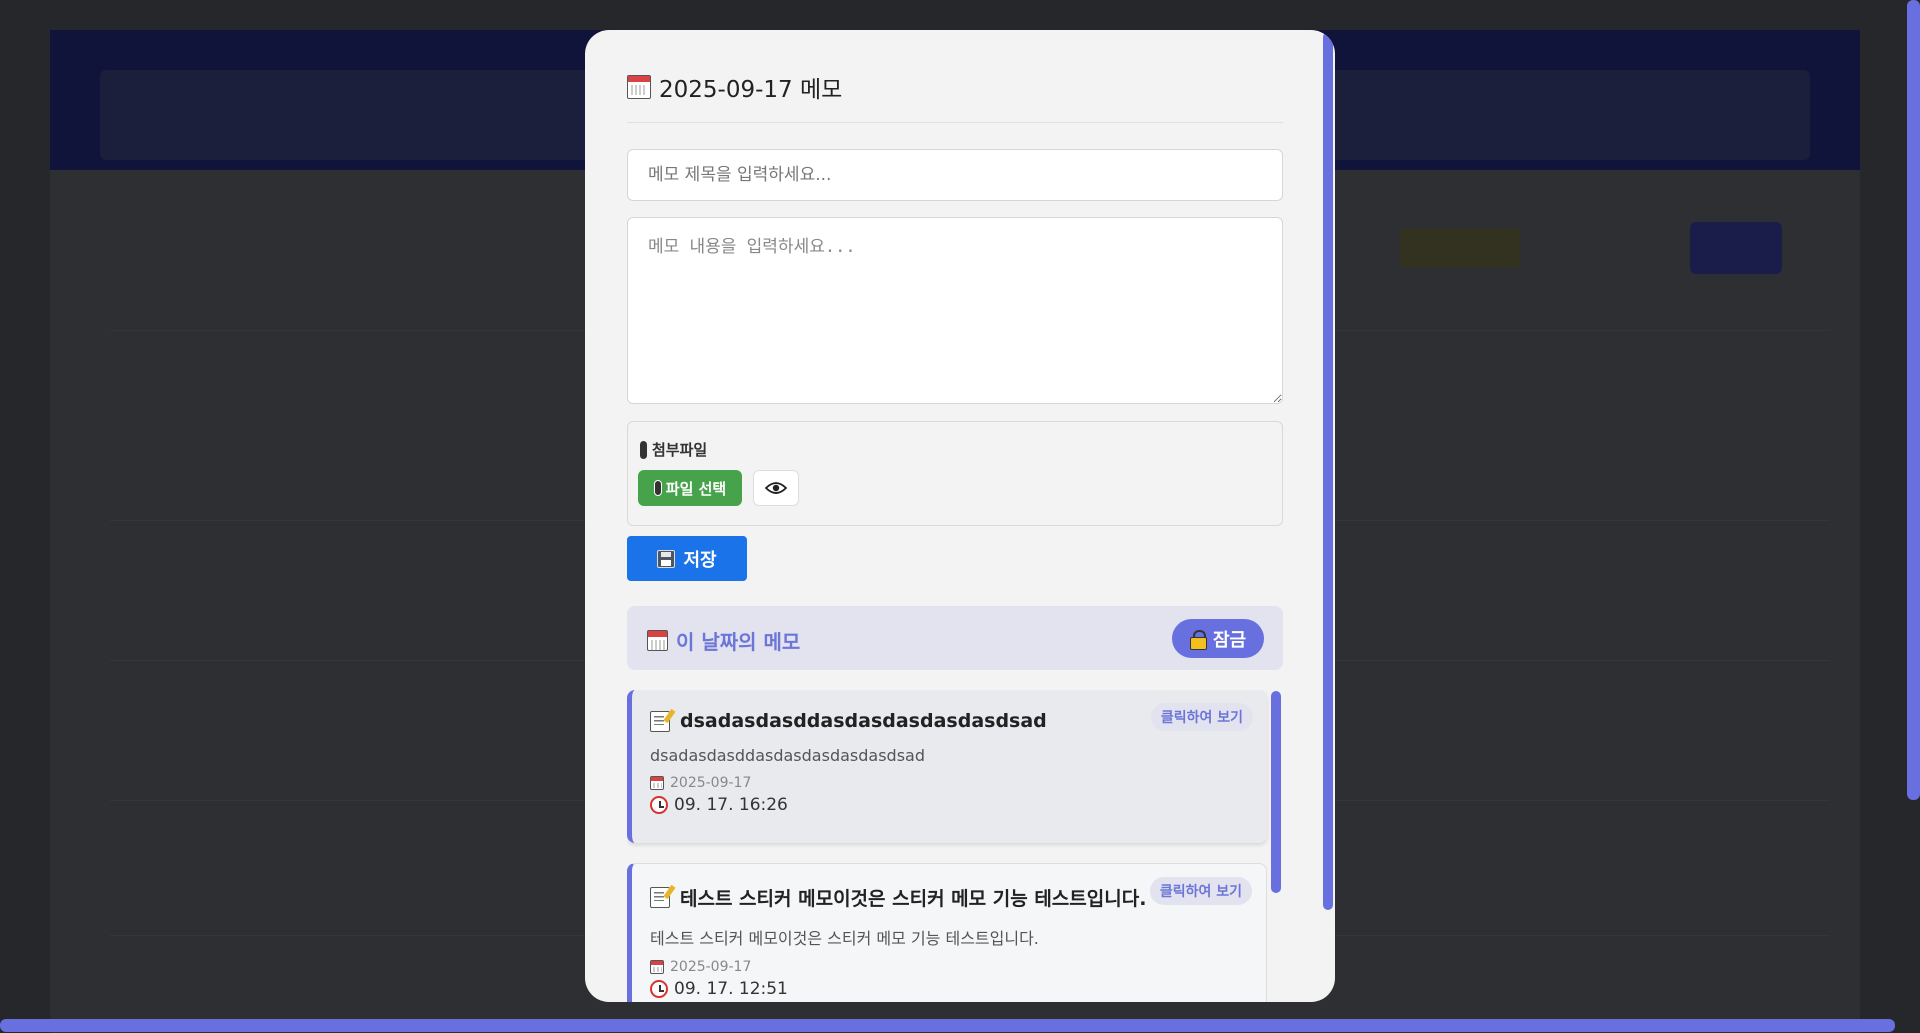 Image resolution: width=1920 pixels, height=1033 pixels. What do you see at coordinates (844, 938) in the screenshot?
I see `memo-content: 테스트 스티커 메모이것은 스티커 메모 기능 테스트입니다.` at bounding box center [844, 938].